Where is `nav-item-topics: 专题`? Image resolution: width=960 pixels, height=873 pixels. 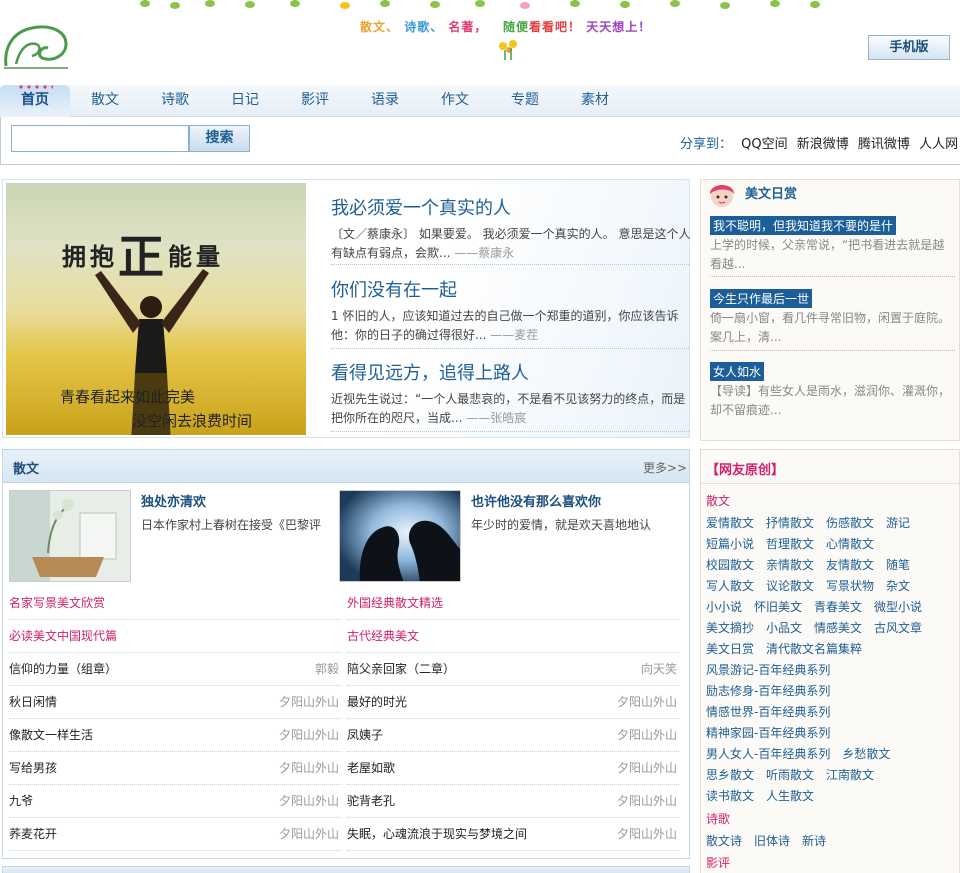
nav-item-topics: 专题 is located at coordinates (525, 101).